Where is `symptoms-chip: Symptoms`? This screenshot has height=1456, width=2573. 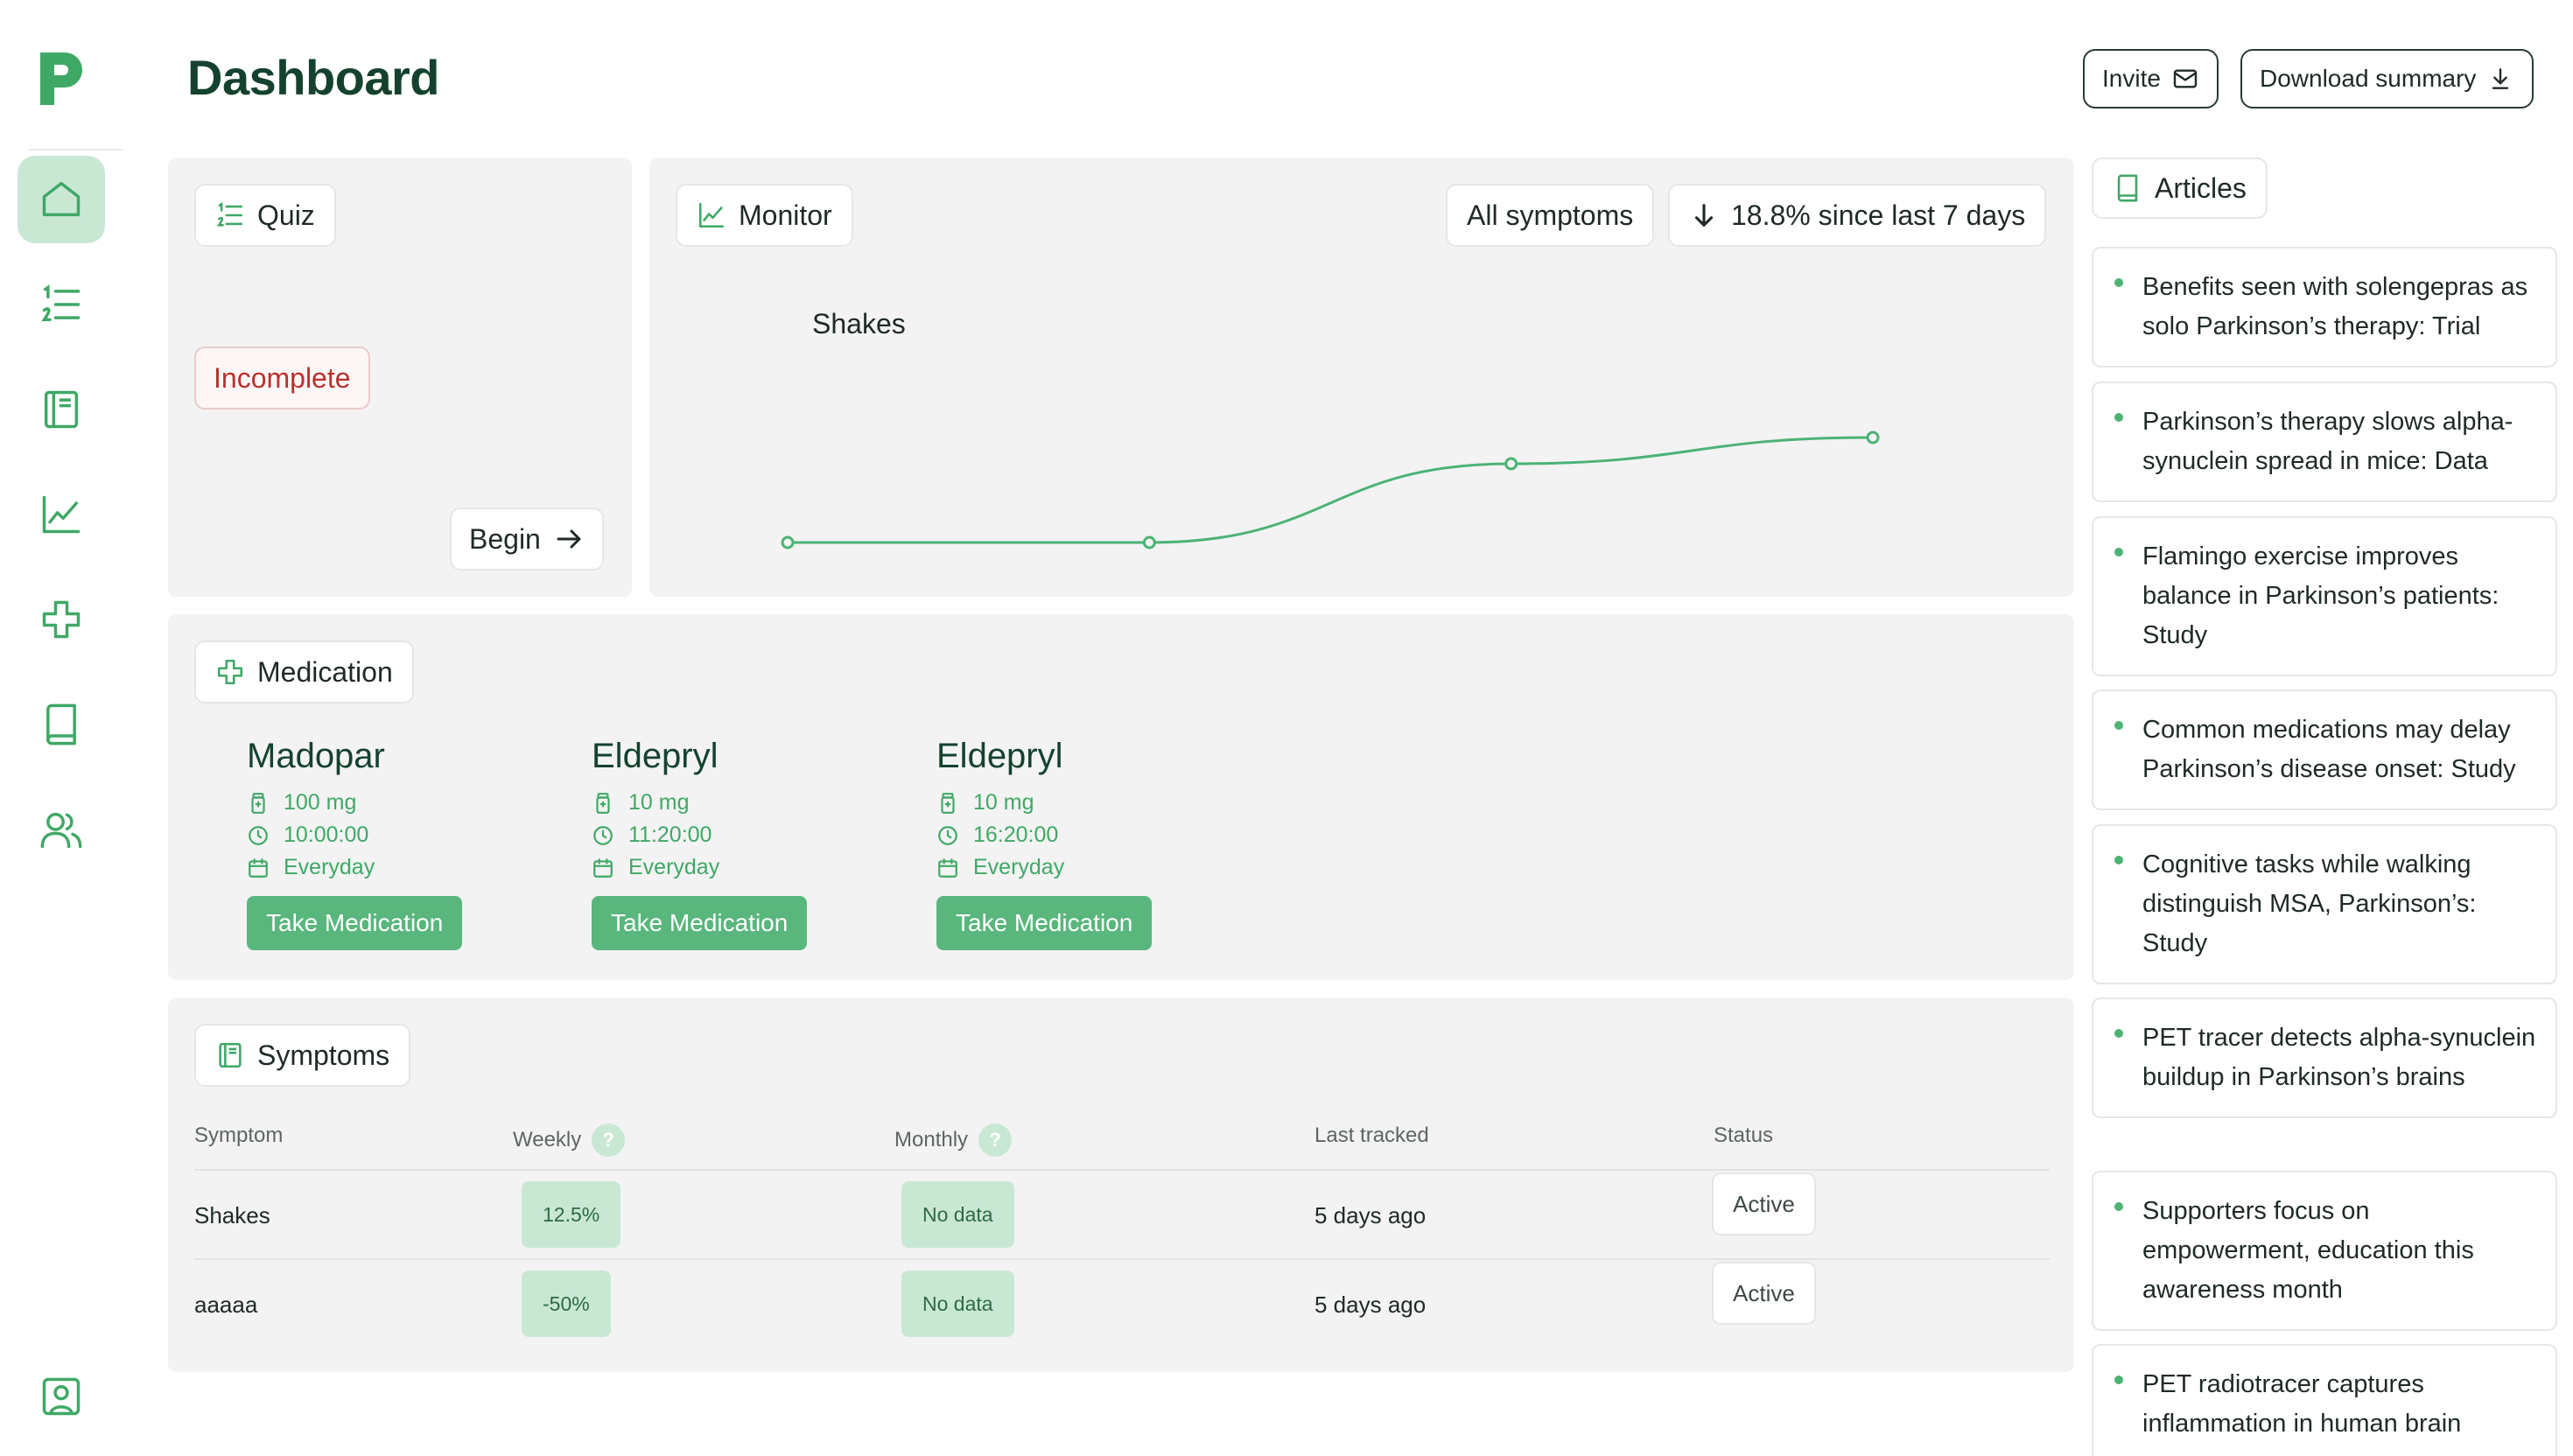 symptoms-chip: Symptoms is located at coordinates (302, 1055).